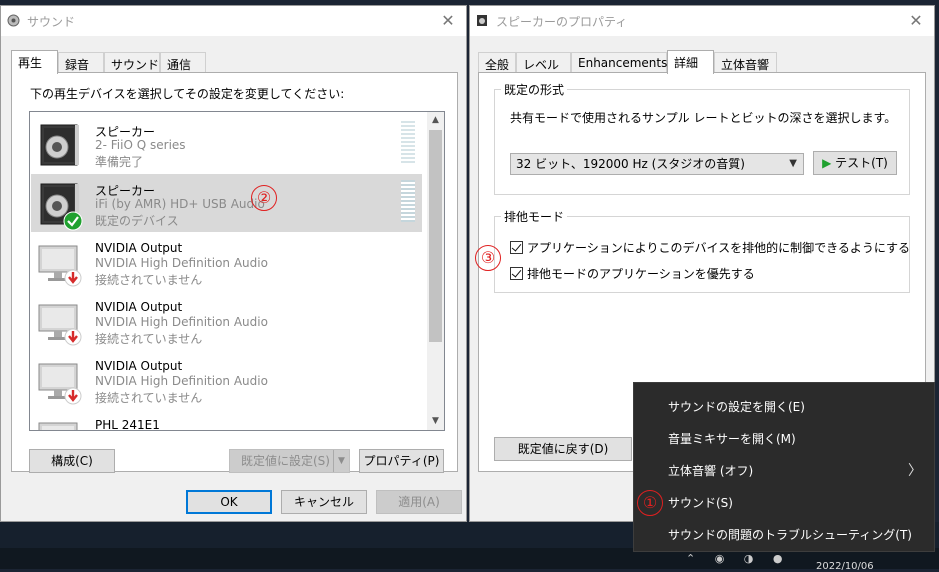  Describe the element at coordinates (187, 94) in the screenshot. I see `instruction-text: 下の再生デバイスを選択してその設定を変更してください:` at that location.